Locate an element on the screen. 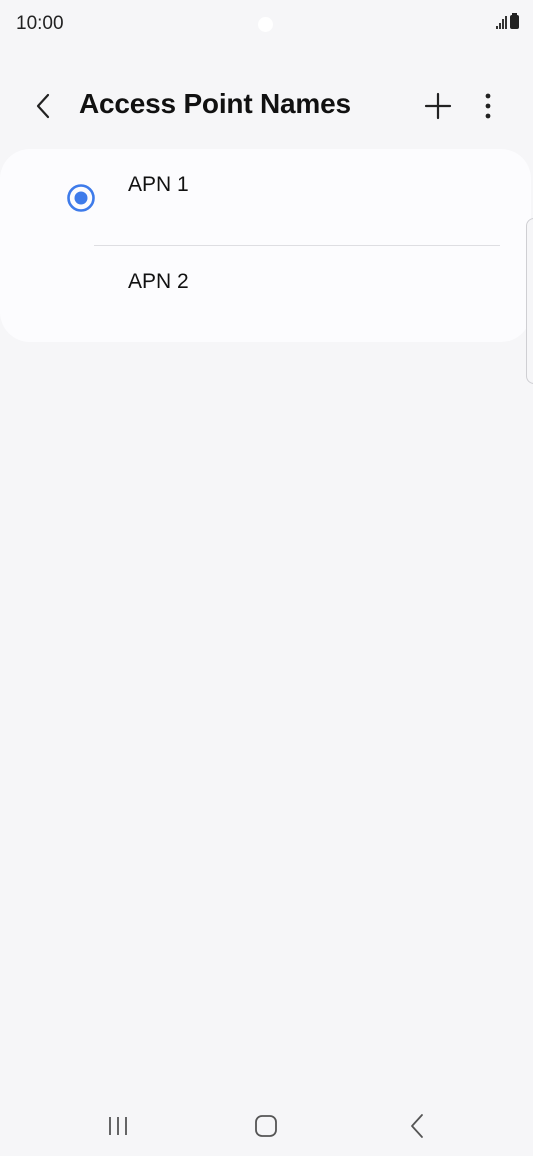 Image resolution: width=533 pixels, height=1156 pixels. page-title: Access Point Names is located at coordinates (215, 103).